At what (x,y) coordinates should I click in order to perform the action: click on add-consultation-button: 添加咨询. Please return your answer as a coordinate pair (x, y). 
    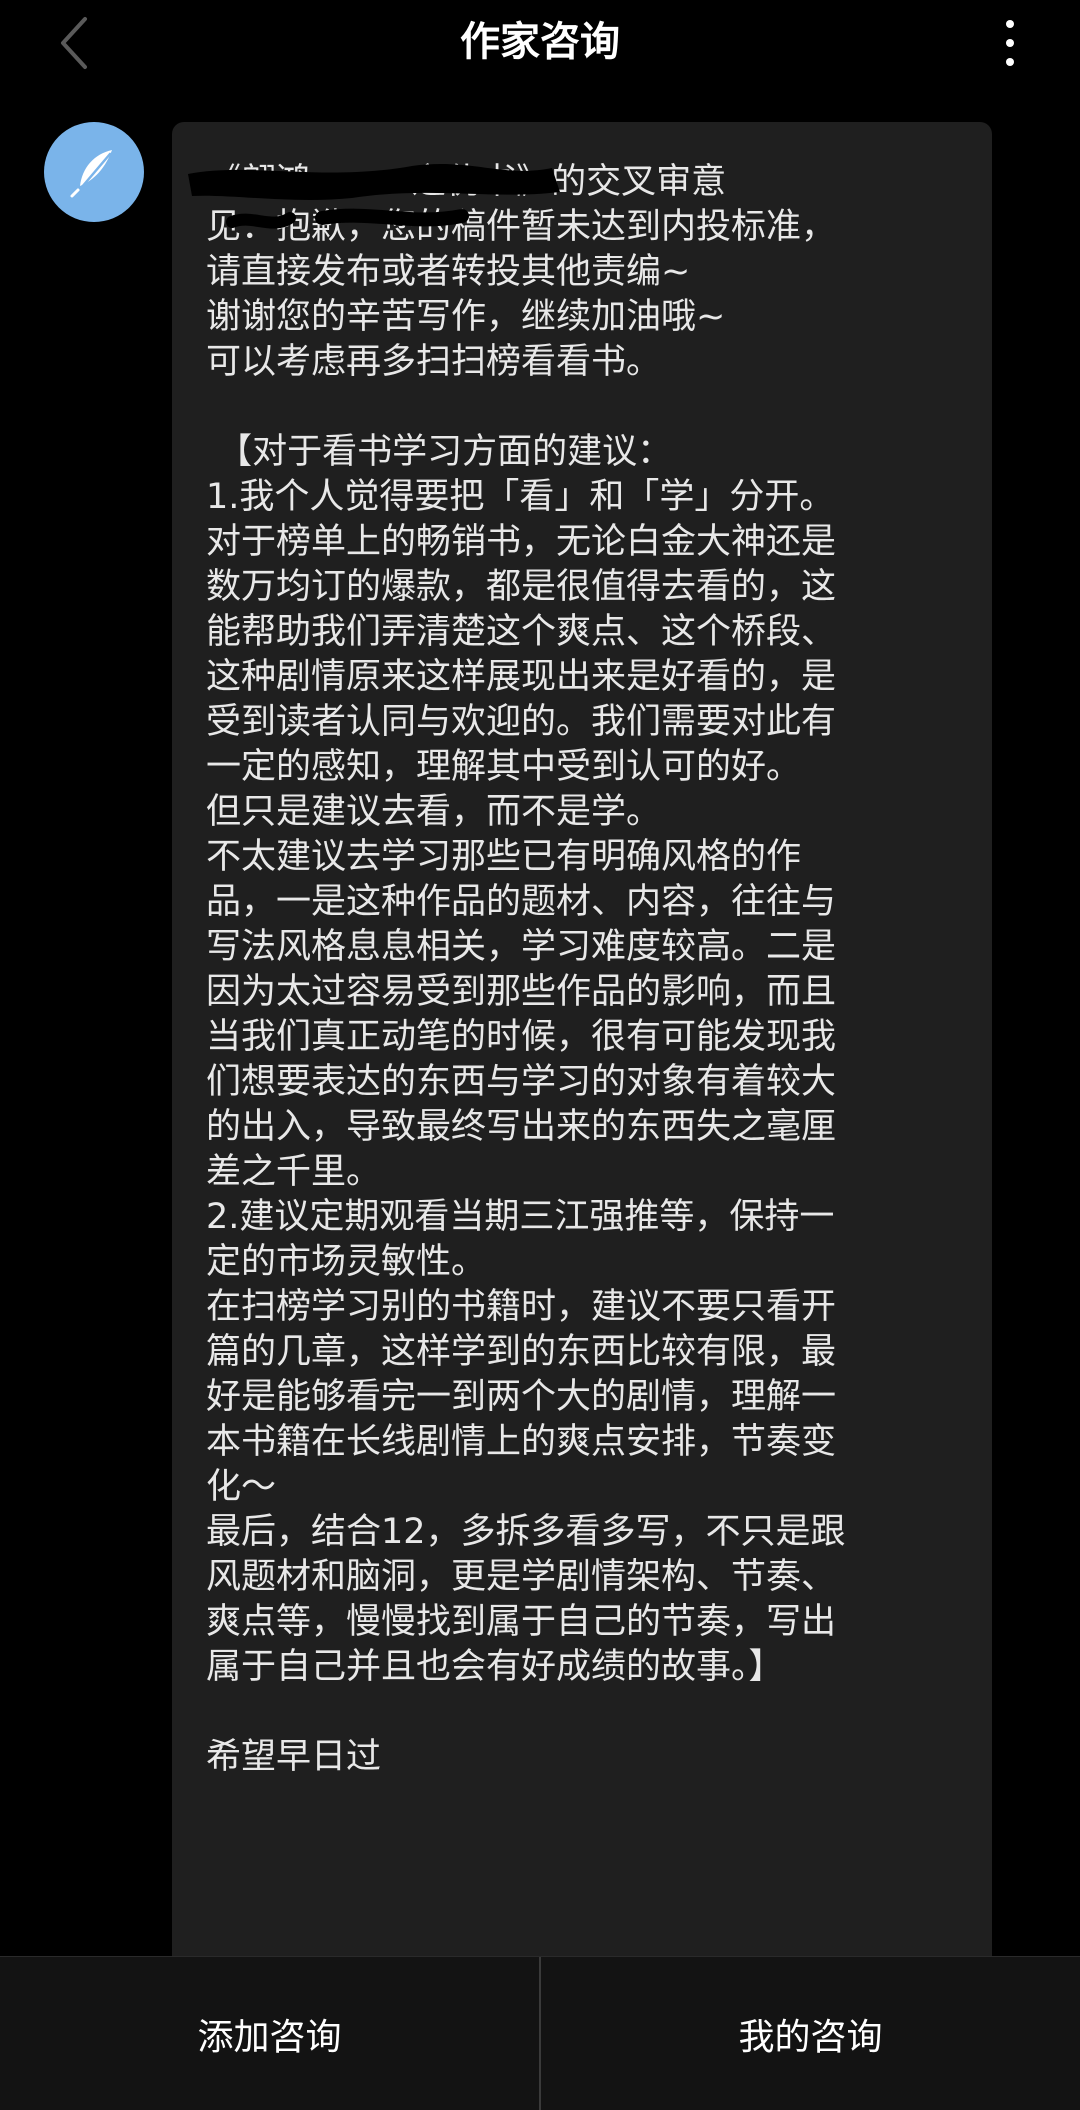
    Looking at the image, I should click on (269, 2033).